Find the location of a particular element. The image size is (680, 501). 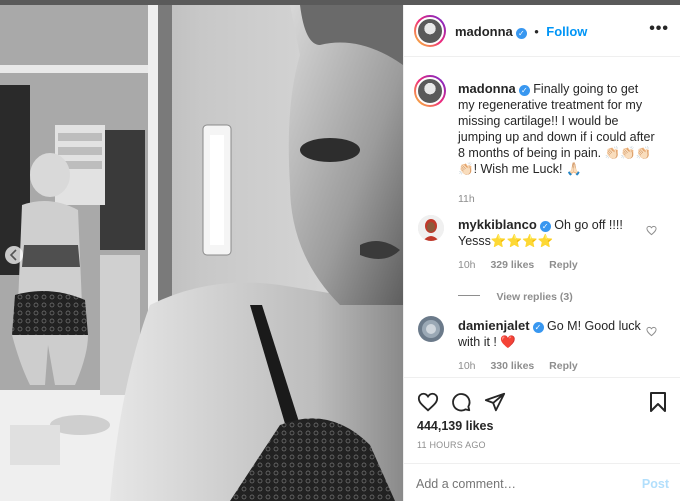

like-heart-icon is located at coordinates (428, 402).